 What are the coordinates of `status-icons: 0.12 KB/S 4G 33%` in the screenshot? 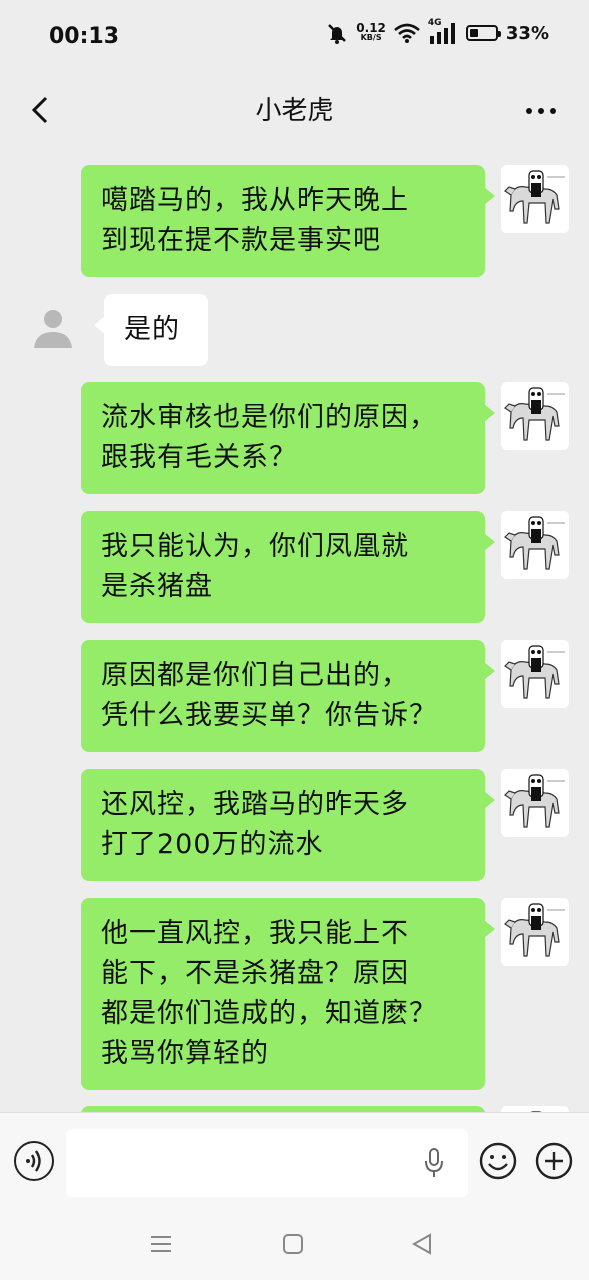 It's located at (437, 31).